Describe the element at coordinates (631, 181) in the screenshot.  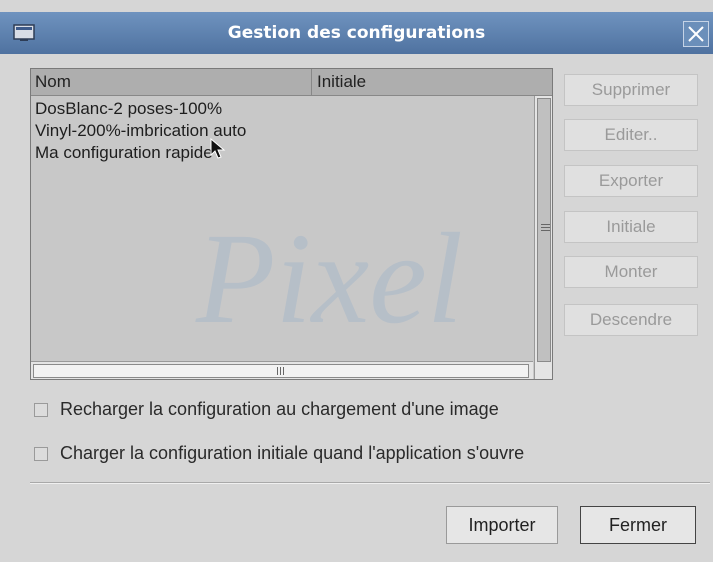
I see `exporter-button: Exporter` at that location.